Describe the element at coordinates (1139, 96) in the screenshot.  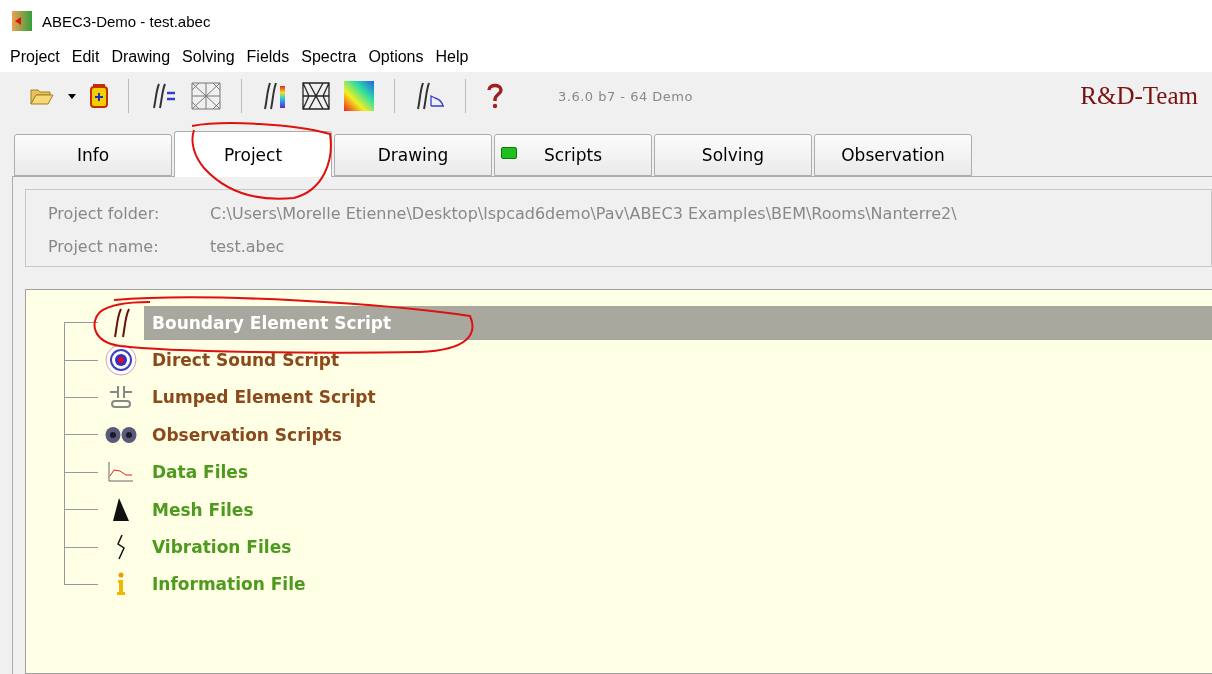
I see `brand-label: R&D-Team` at that location.